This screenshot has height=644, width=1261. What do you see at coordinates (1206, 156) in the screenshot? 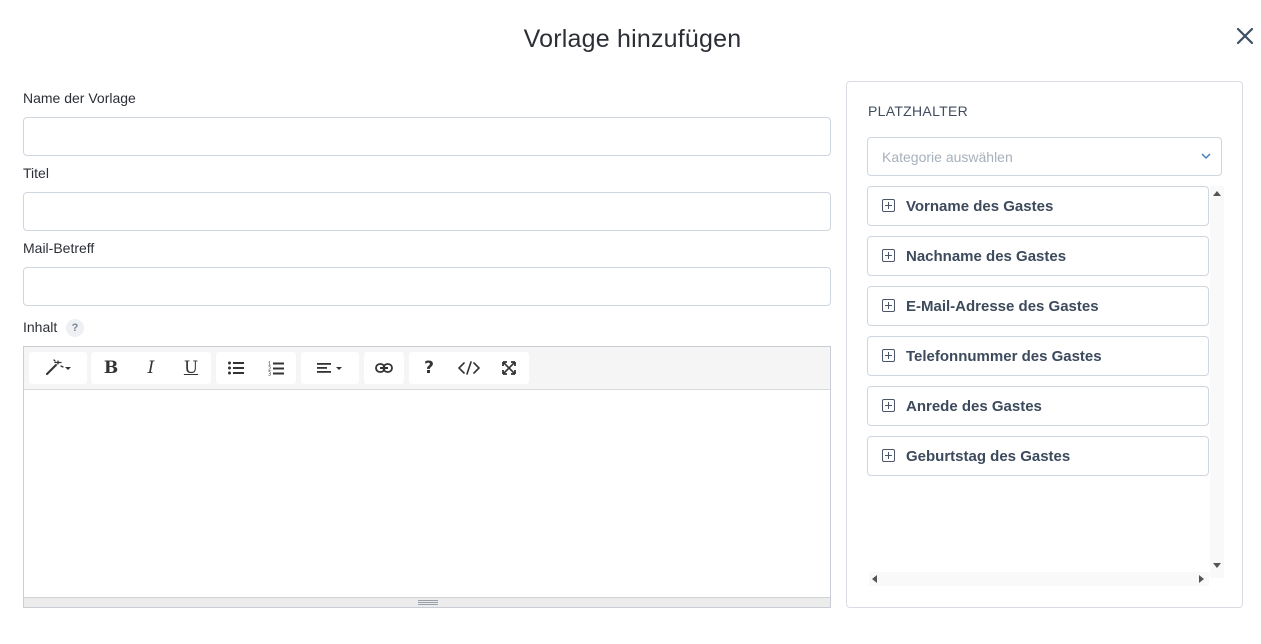
I see `chevron-down-icon` at bounding box center [1206, 156].